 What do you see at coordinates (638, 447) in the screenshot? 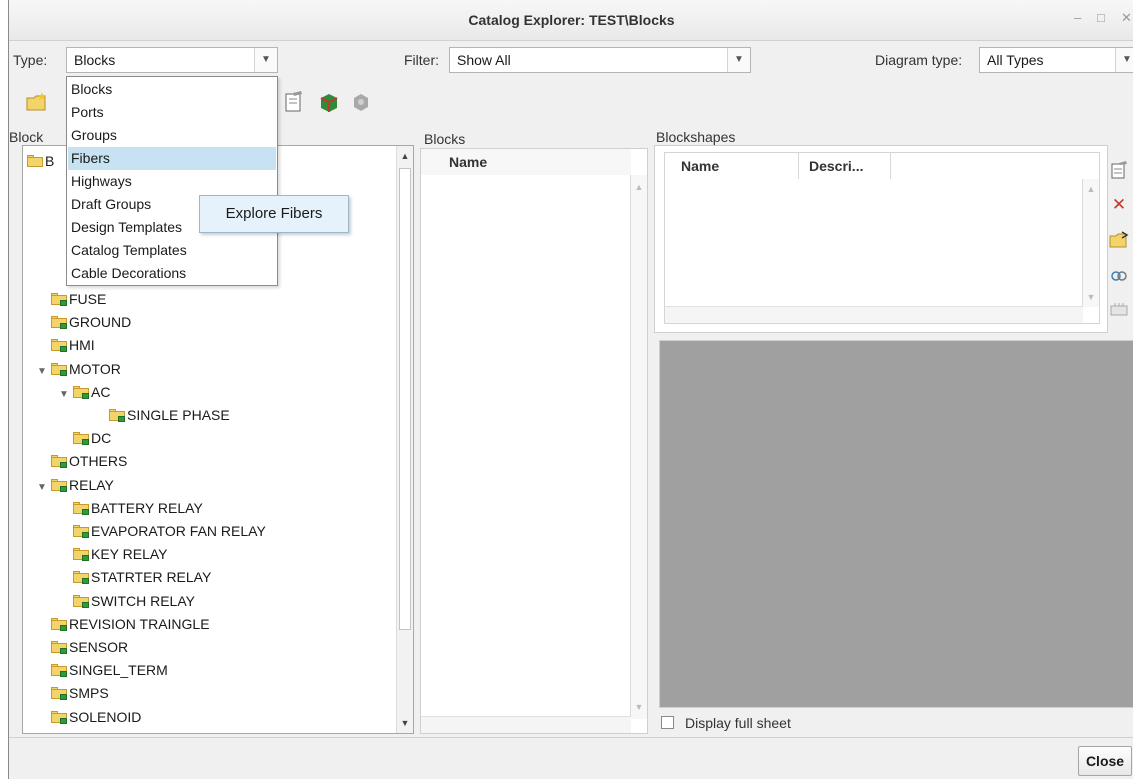
I see `blocks-vertical-scrollbar: ▲ ▼` at bounding box center [638, 447].